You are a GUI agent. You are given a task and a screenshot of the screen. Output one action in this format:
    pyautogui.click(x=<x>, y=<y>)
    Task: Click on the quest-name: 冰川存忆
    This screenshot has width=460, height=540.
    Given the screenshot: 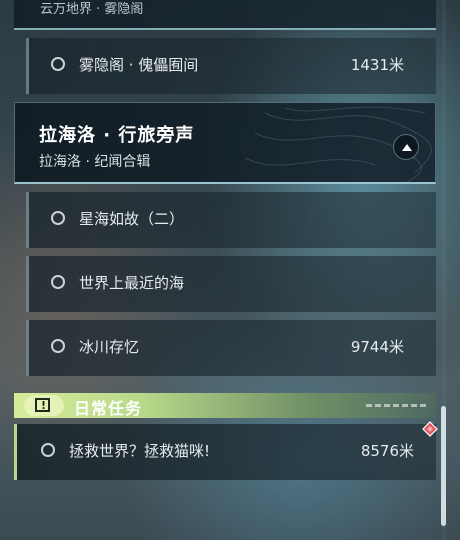 What is the action you would take?
    pyautogui.click(x=109, y=347)
    